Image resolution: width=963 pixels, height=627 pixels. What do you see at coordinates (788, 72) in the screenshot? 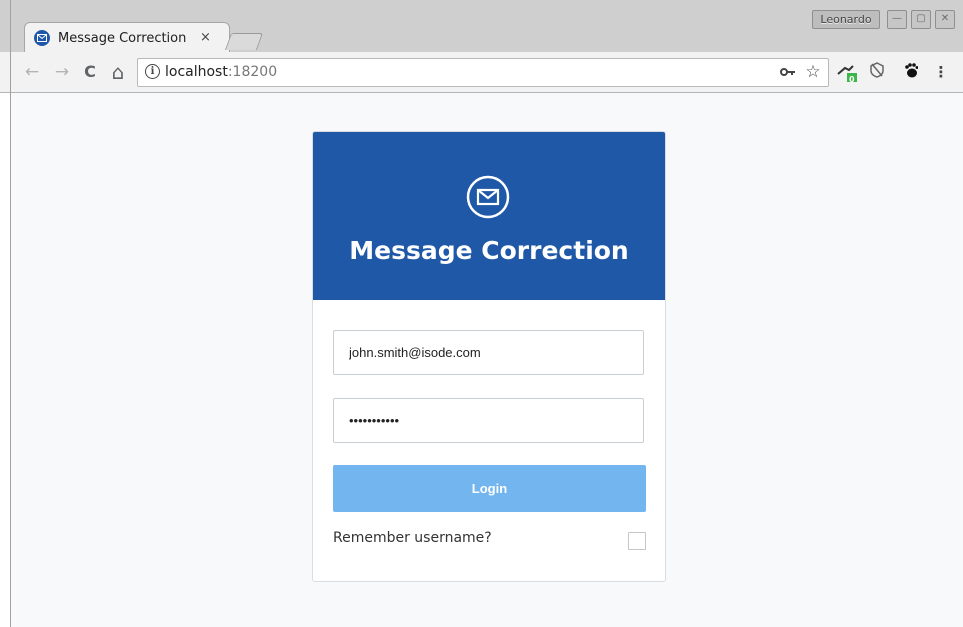
I see `key-icon` at bounding box center [788, 72].